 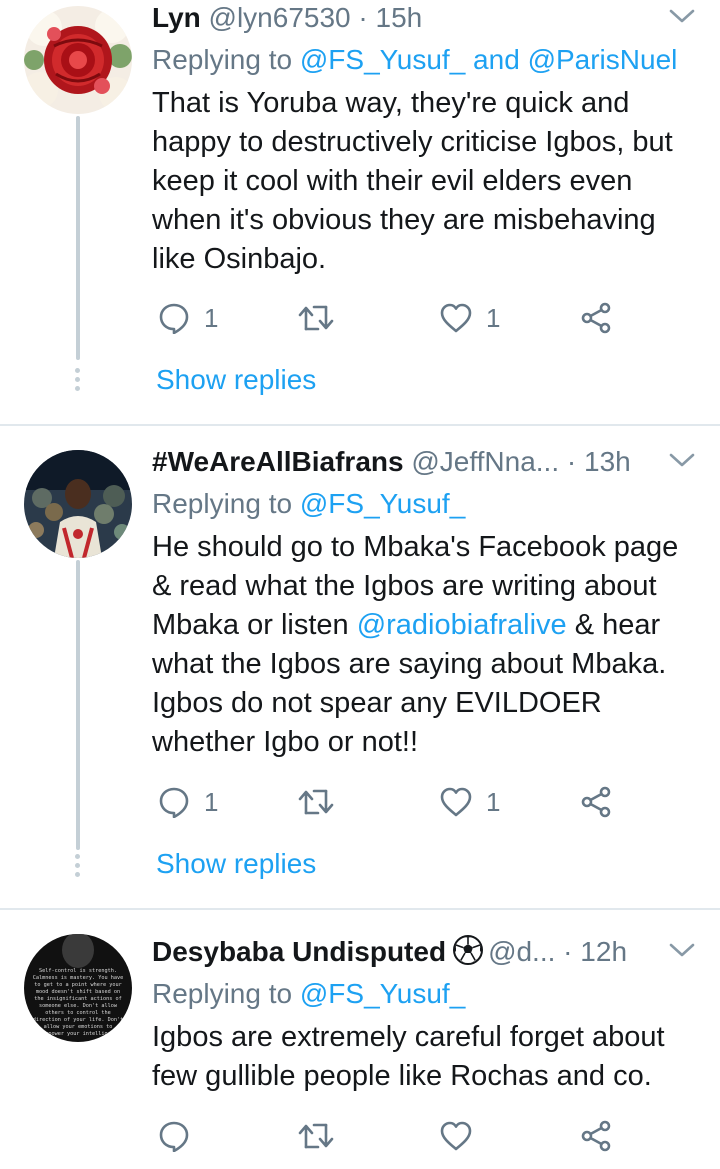 I want to click on svg-text: to get to a point where your, so click(x=77, y=985).